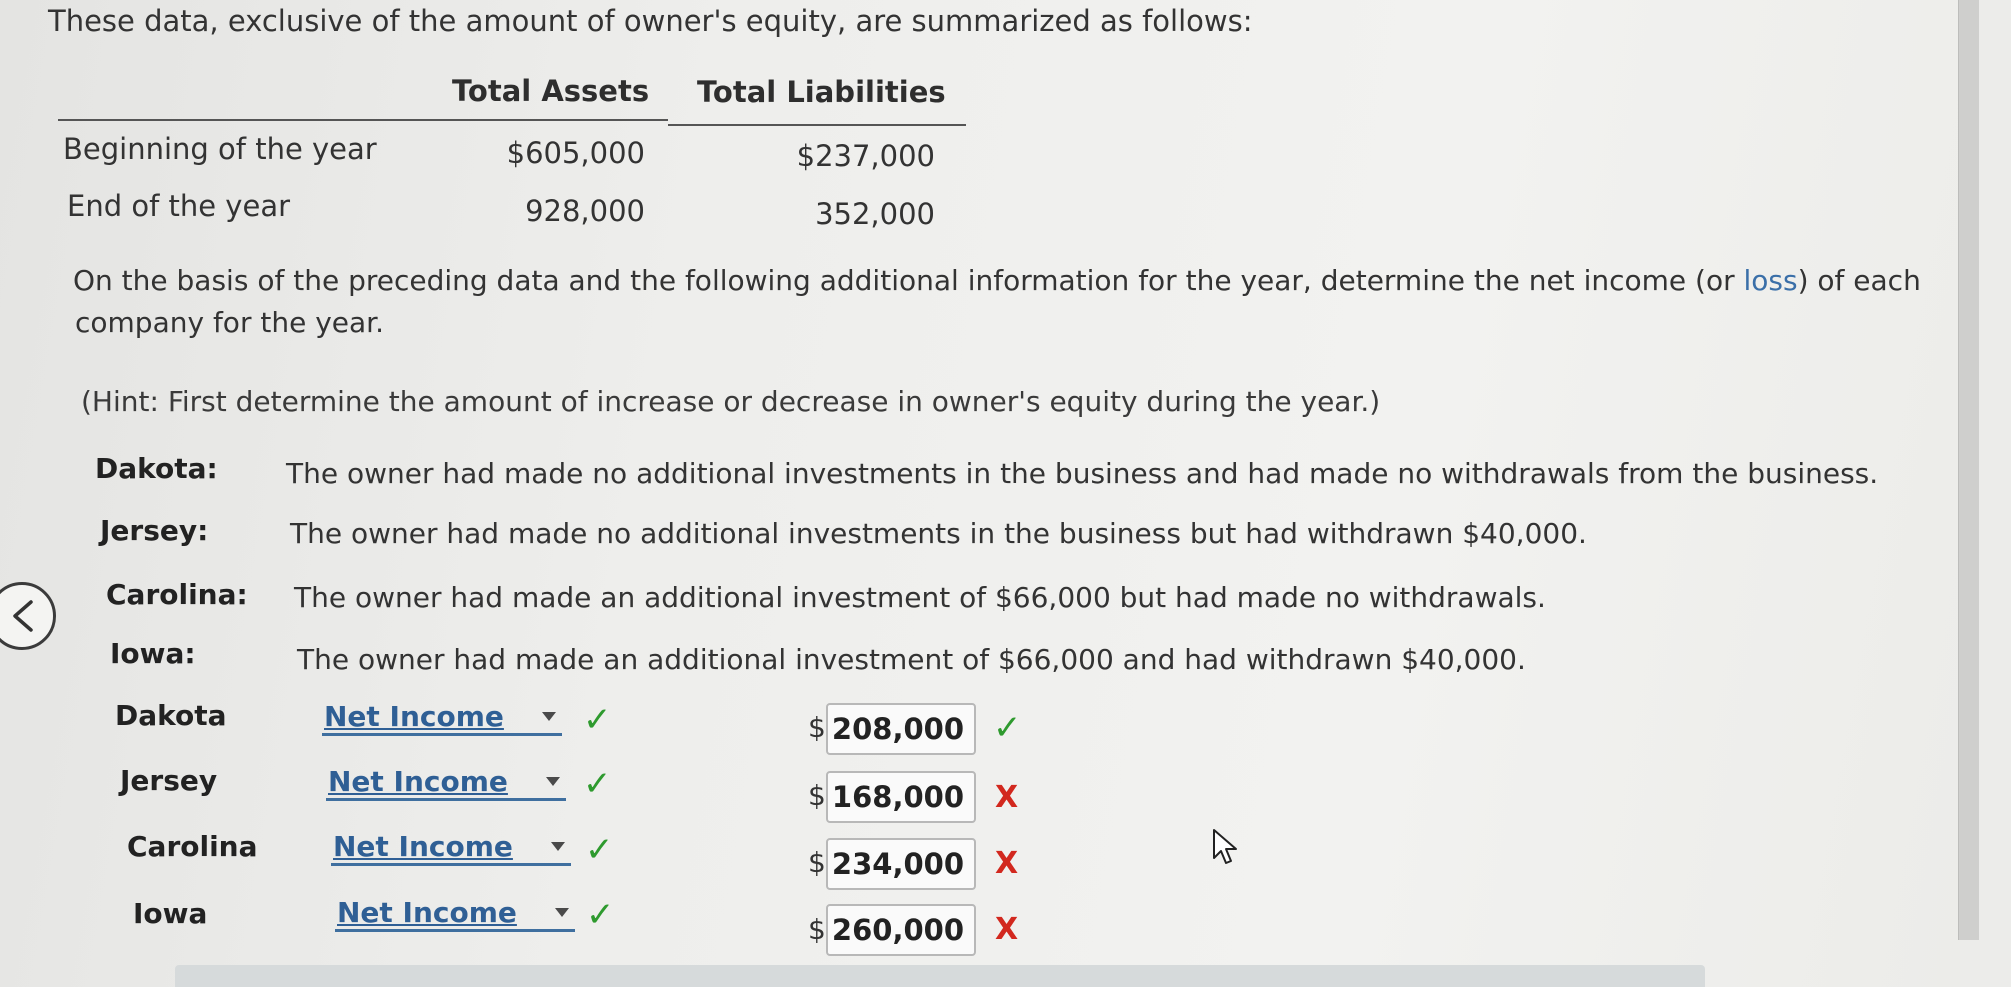 The width and height of the screenshot is (2011, 987). What do you see at coordinates (23, 616) in the screenshot?
I see `chevron-left-icon` at bounding box center [23, 616].